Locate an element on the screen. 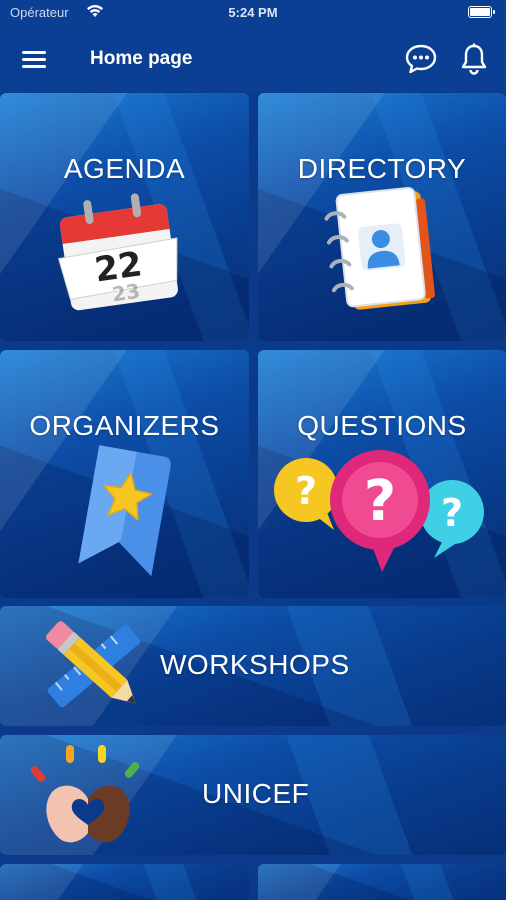  address-book-icon is located at coordinates (379, 248).